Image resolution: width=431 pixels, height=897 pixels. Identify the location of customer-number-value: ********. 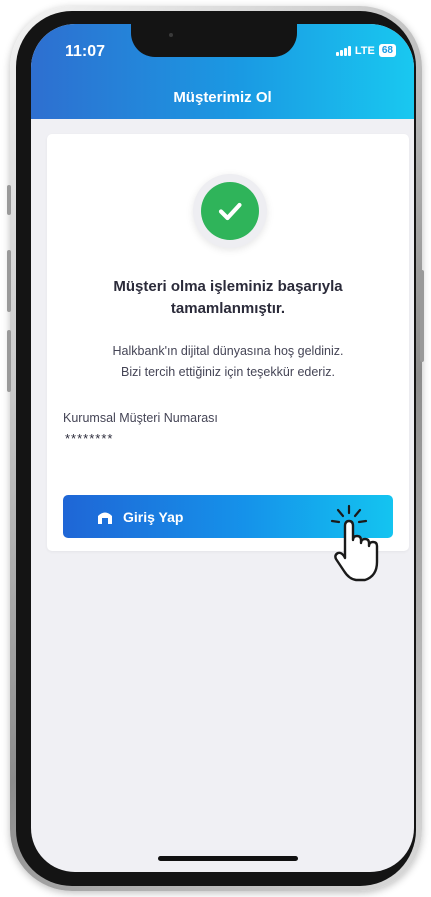
(89, 438).